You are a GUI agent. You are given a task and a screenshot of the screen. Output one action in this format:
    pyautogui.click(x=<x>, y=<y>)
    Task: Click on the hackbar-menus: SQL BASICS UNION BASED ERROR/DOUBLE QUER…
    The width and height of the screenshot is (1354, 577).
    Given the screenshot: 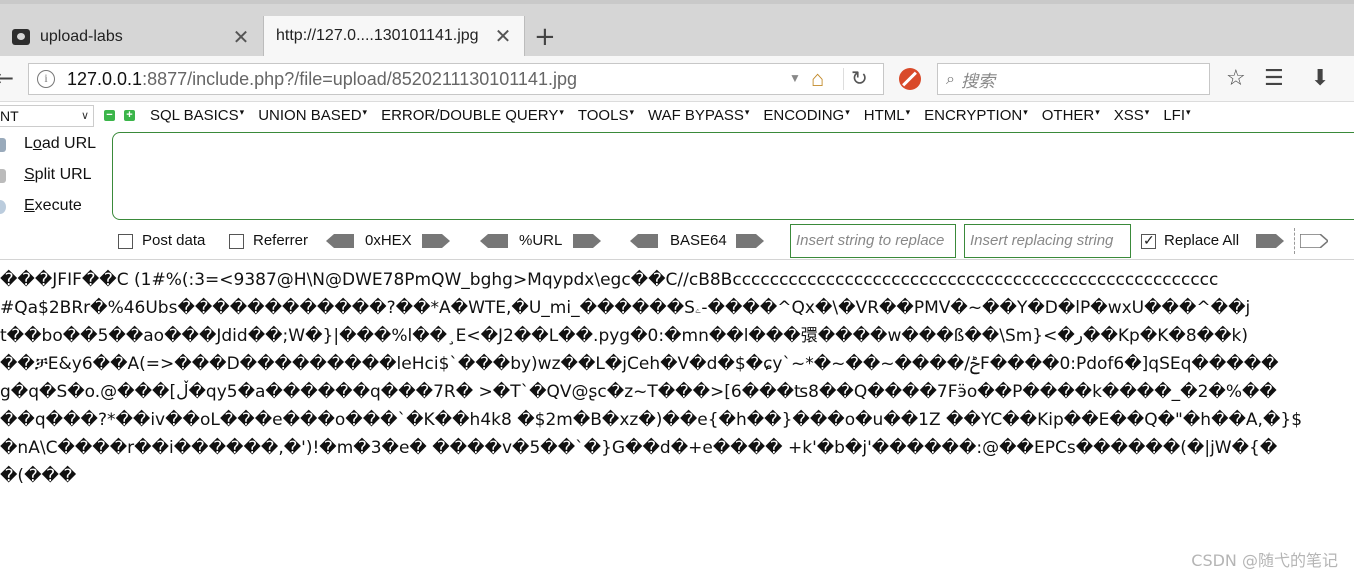 What is the action you would take?
    pyautogui.click(x=677, y=115)
    